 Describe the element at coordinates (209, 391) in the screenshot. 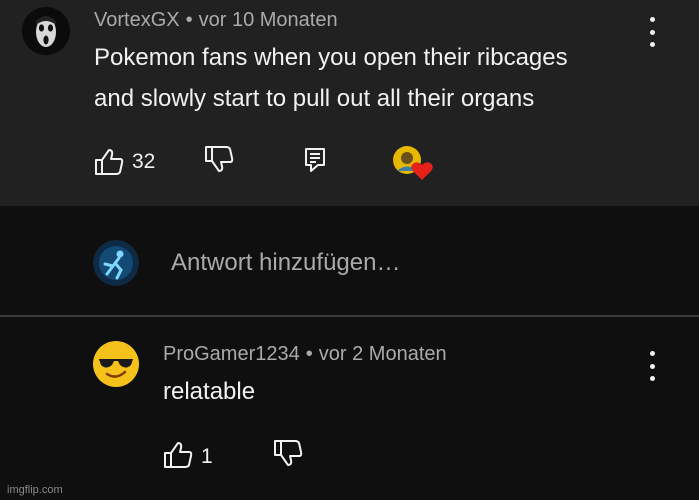

I see `reply-text: relatable` at that location.